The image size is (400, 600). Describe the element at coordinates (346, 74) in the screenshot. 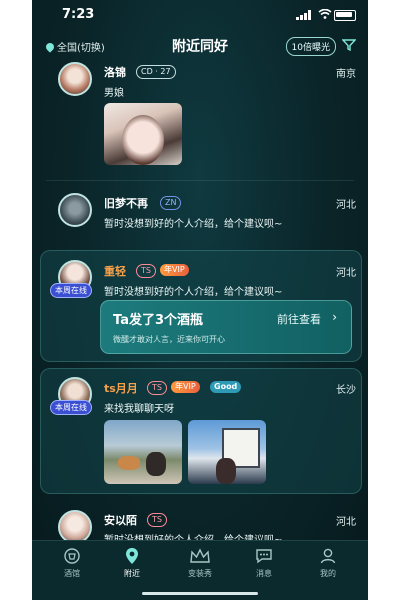

I see `user-city: 南京` at that location.